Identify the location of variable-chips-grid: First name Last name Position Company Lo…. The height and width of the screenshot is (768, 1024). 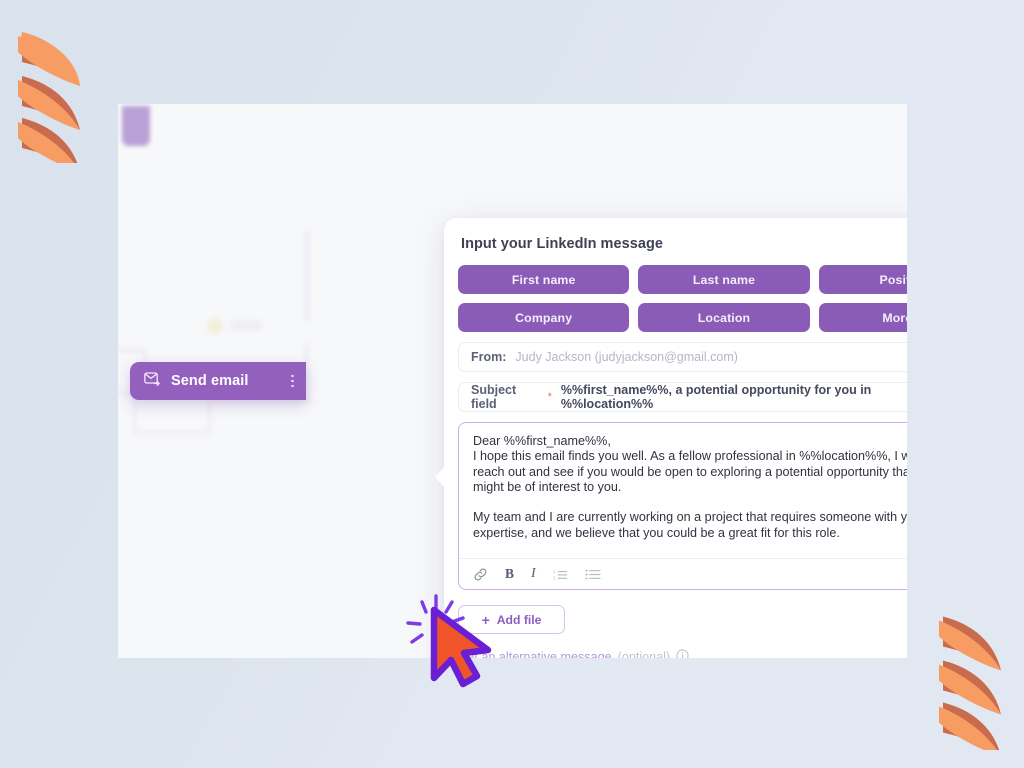
(682, 298).